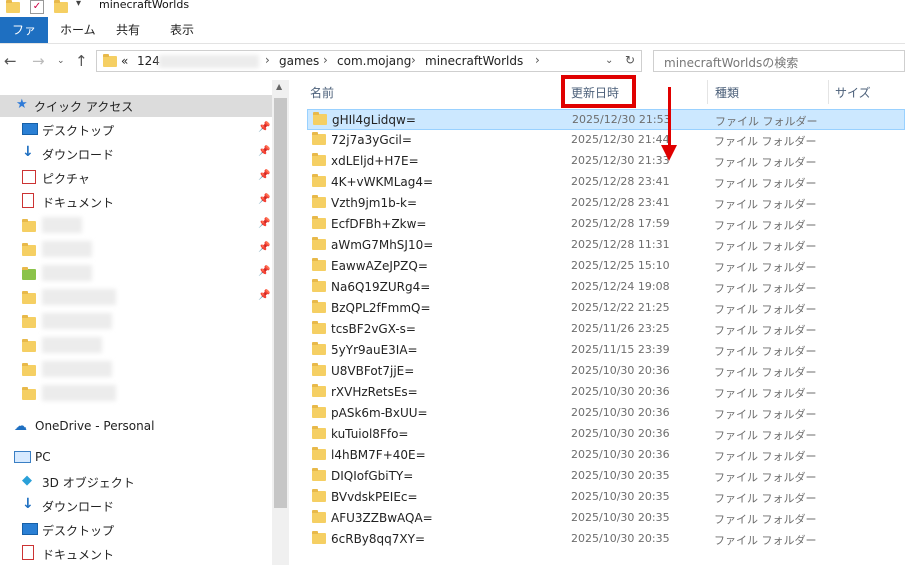 This screenshot has height=565, width=905. What do you see at coordinates (378, 539) in the screenshot?
I see `file-name: 6cRBy8qq7XY=` at bounding box center [378, 539].